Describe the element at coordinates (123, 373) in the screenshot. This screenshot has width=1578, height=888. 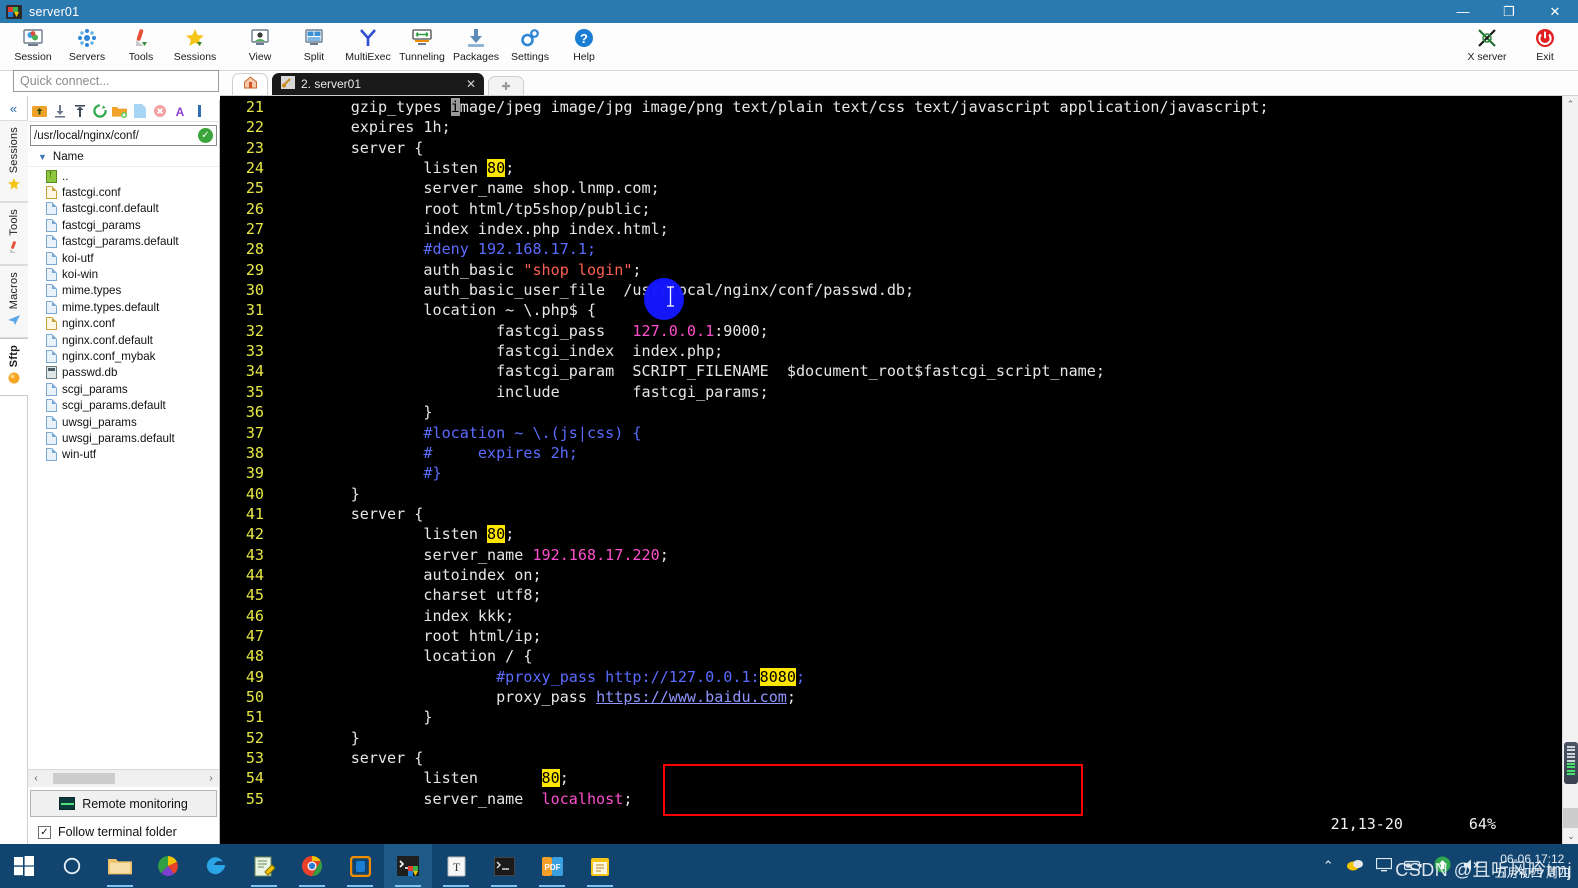
I see `list-item: passwd.db` at that location.